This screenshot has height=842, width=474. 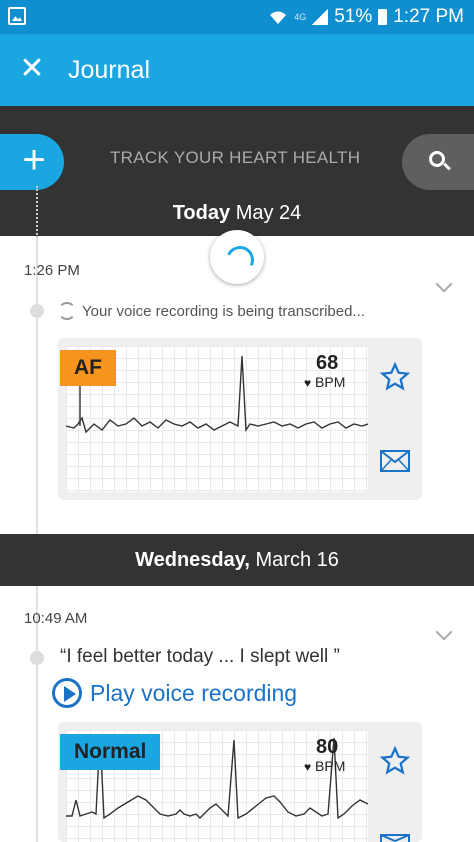 What do you see at coordinates (200, 656) in the screenshot?
I see `voice-note-text: “I feel better today ... I slept well ”` at bounding box center [200, 656].